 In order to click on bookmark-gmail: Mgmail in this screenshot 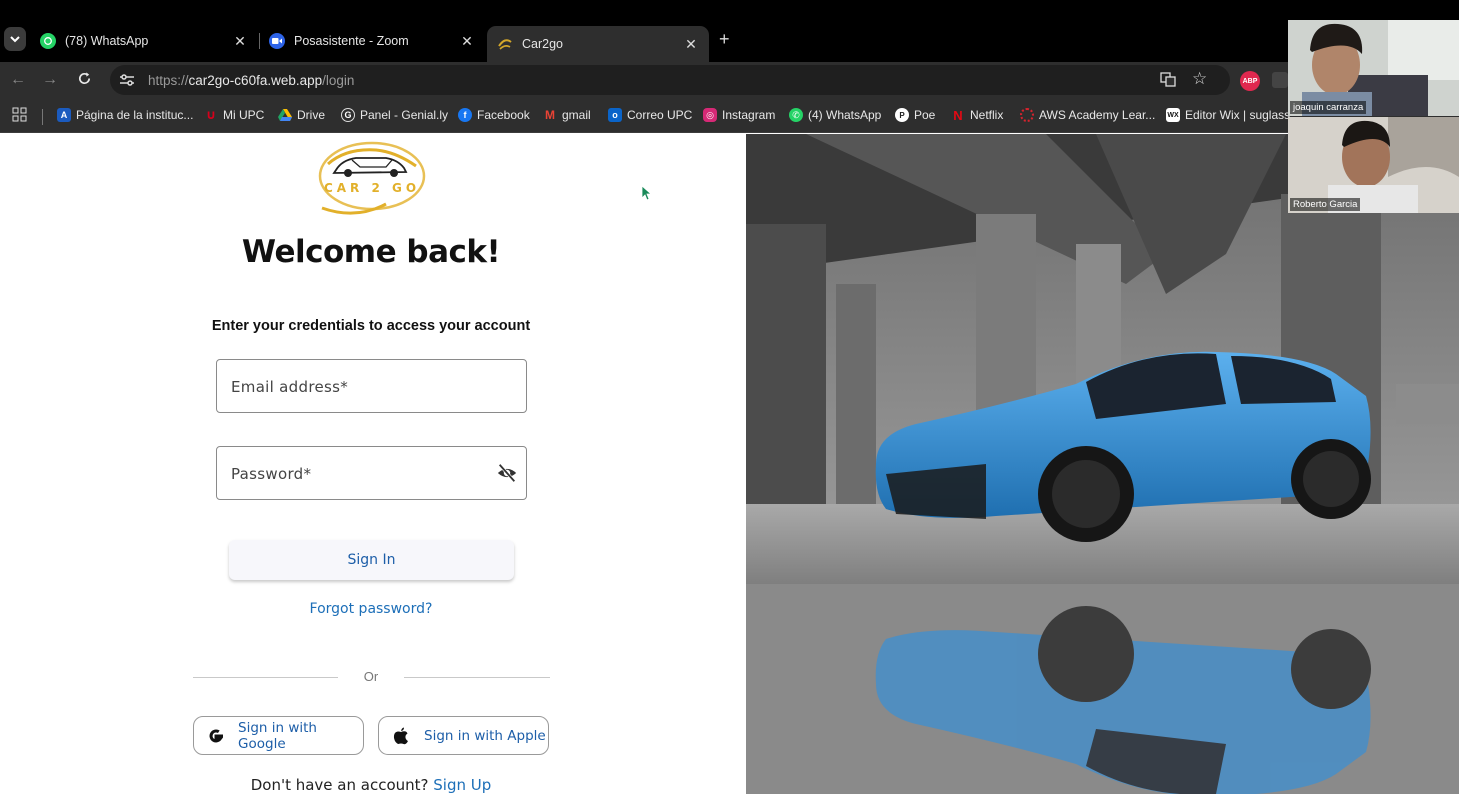, I will do `click(567, 115)`.